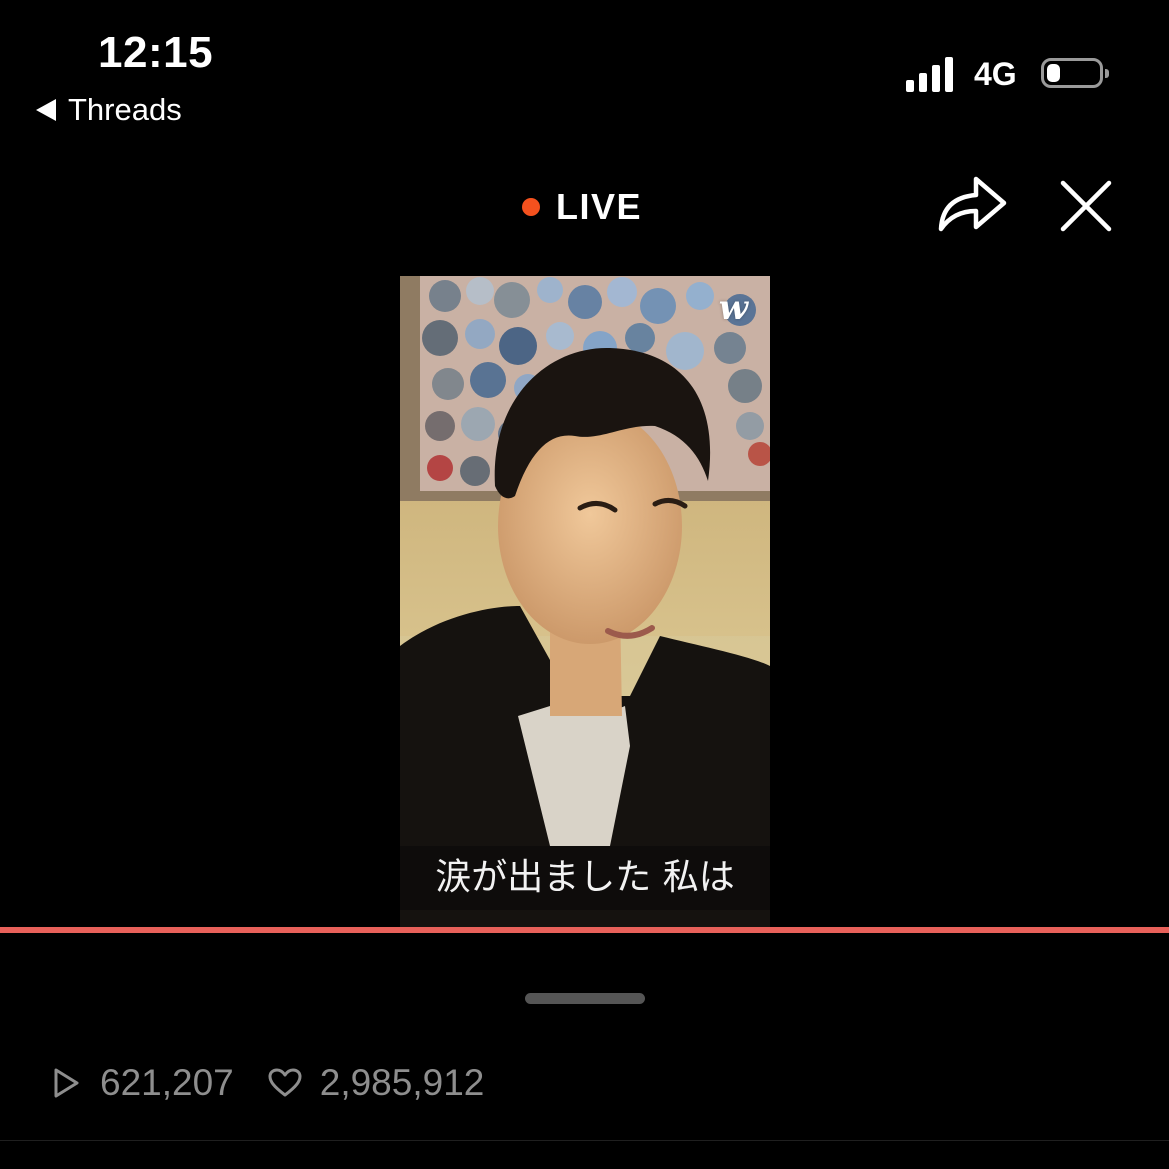  What do you see at coordinates (599, 206) in the screenshot?
I see `live-label: LIVE` at bounding box center [599, 206].